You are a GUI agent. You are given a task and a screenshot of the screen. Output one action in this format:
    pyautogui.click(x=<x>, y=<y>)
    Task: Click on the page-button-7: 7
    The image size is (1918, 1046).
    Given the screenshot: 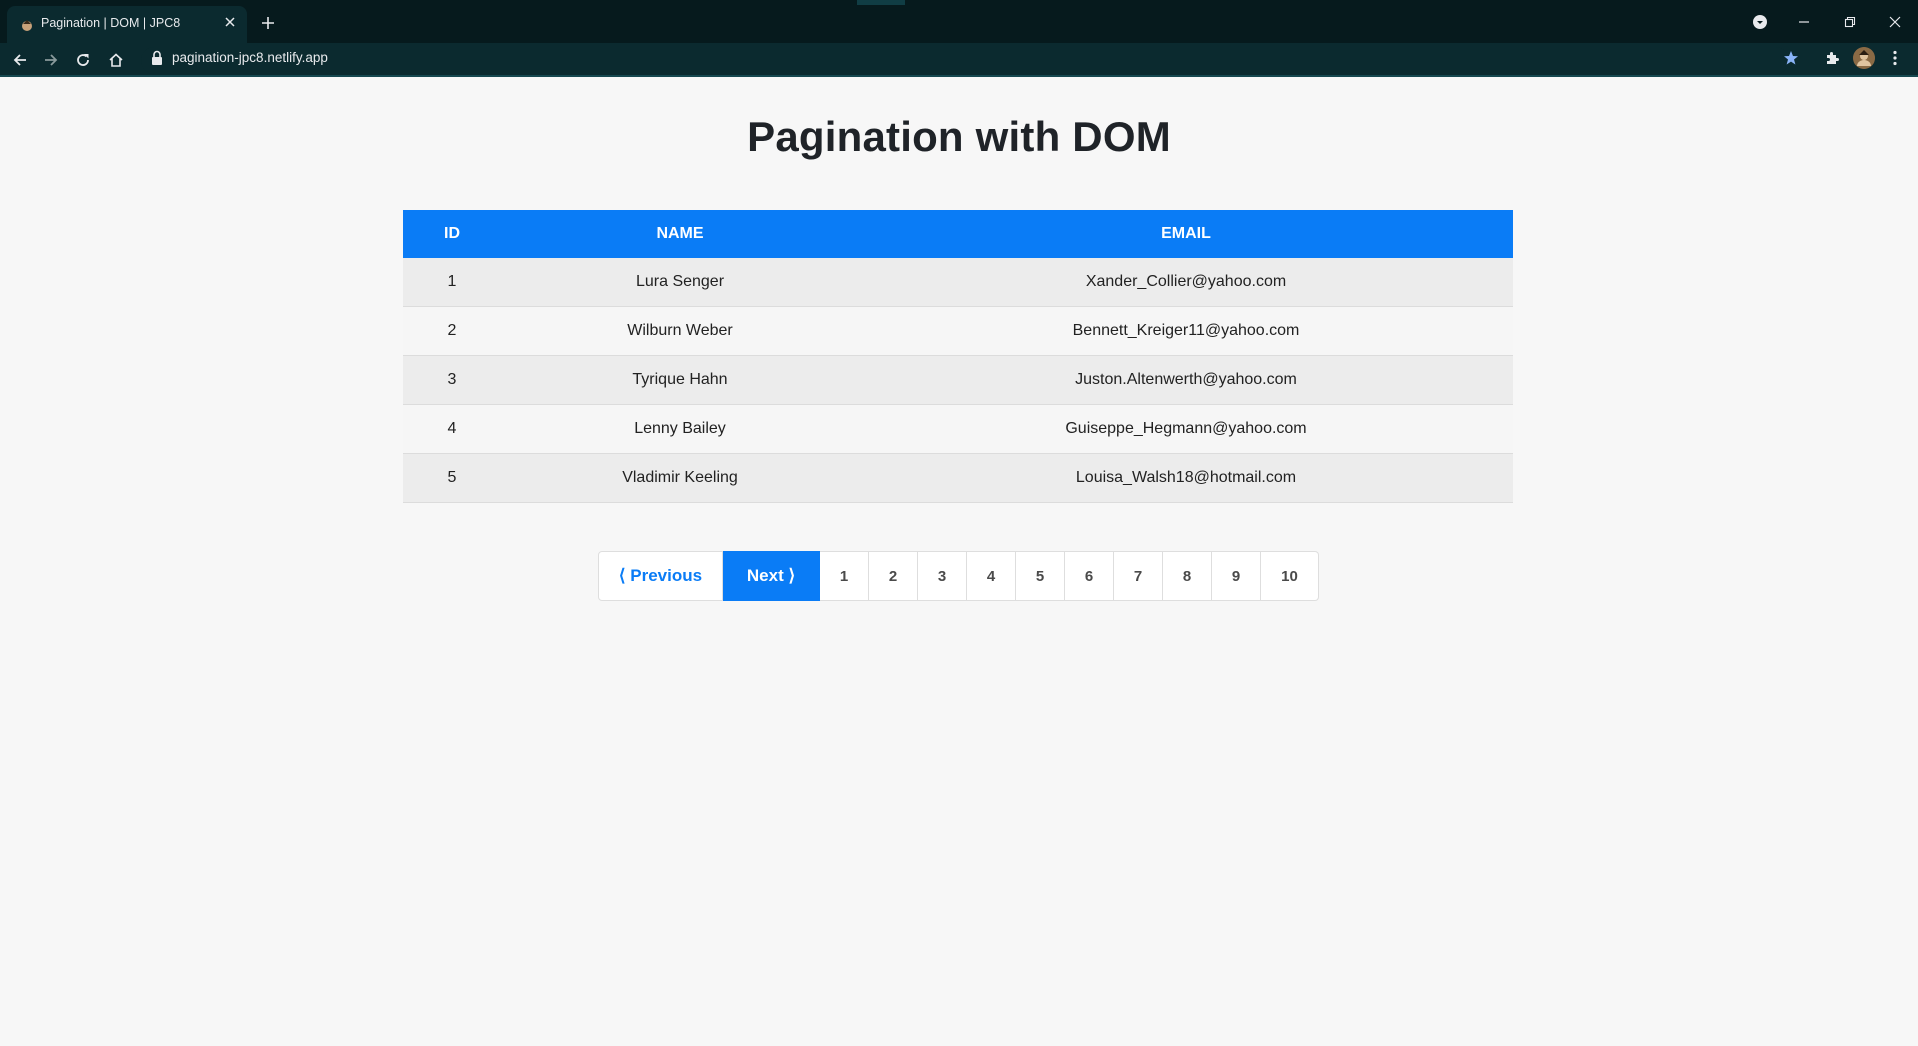 What is the action you would take?
    pyautogui.click(x=1138, y=576)
    